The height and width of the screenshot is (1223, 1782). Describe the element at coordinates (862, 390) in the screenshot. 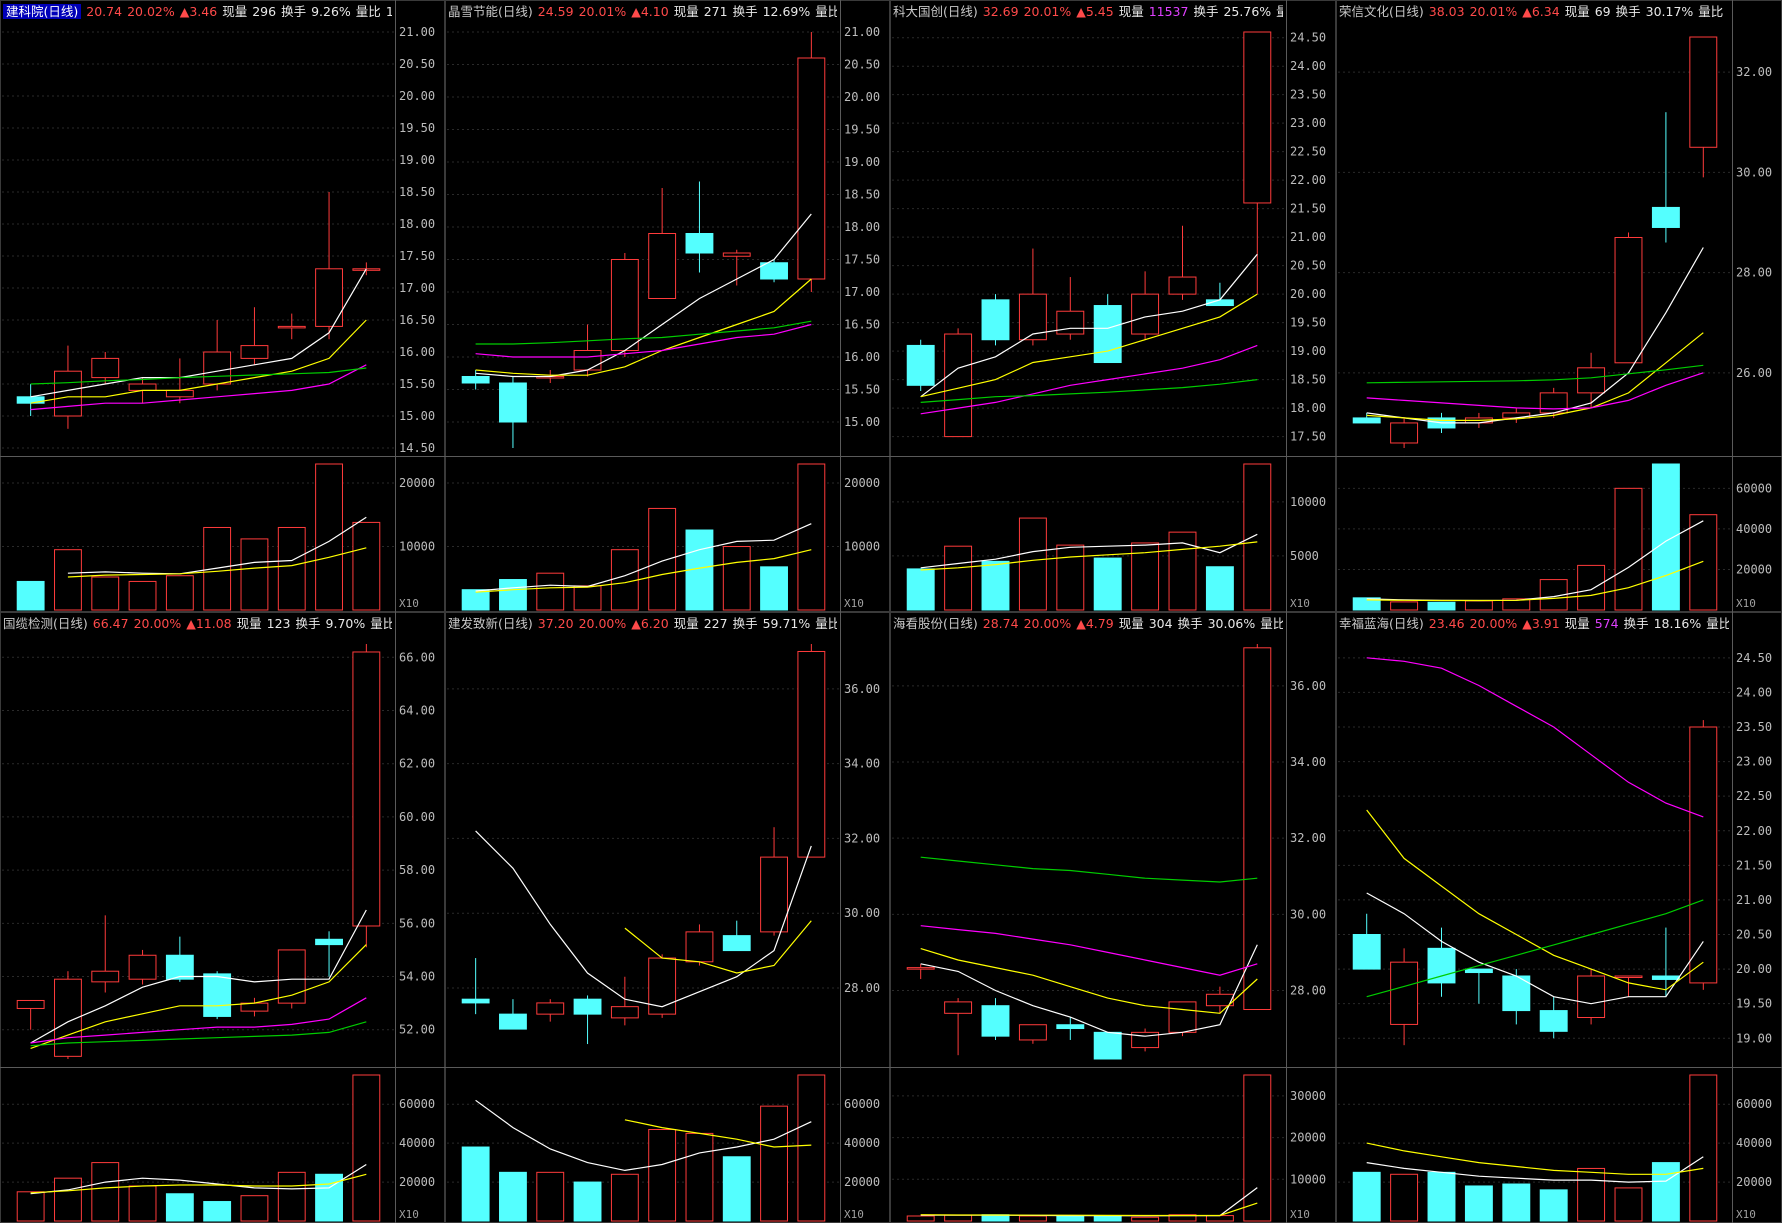

I see `price-tick-label: 15.50` at that location.